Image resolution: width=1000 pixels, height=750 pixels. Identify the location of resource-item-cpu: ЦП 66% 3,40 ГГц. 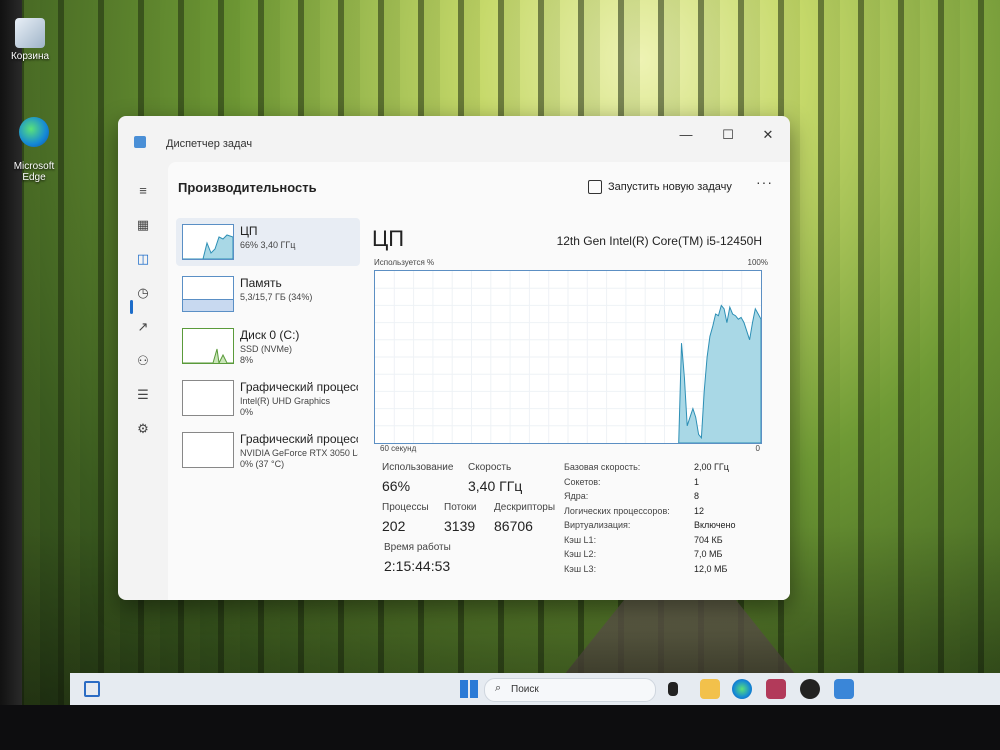
(268, 242).